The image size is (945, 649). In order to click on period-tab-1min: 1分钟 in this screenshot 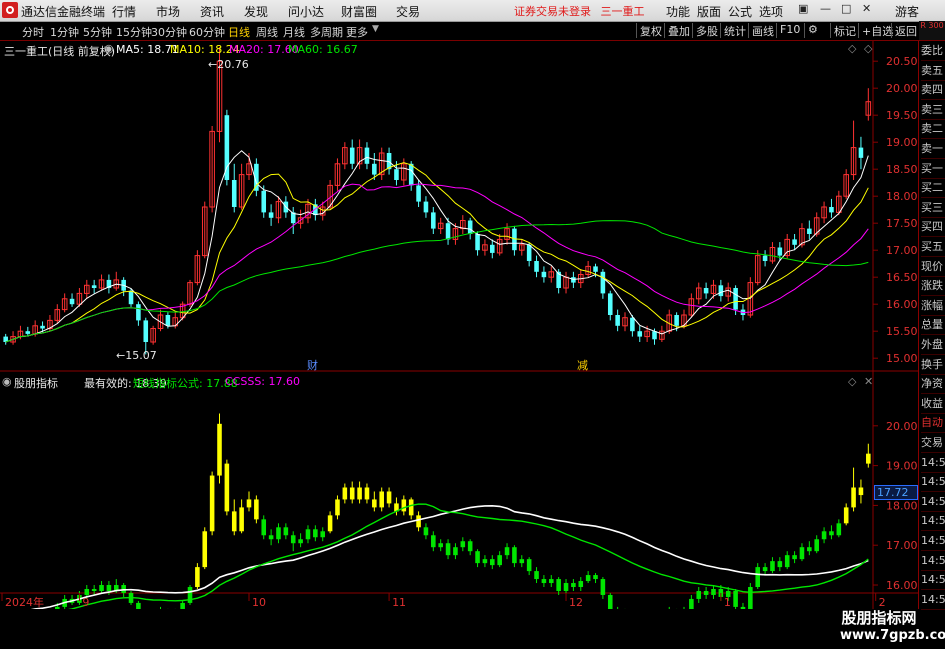, I will do `click(64, 32)`.